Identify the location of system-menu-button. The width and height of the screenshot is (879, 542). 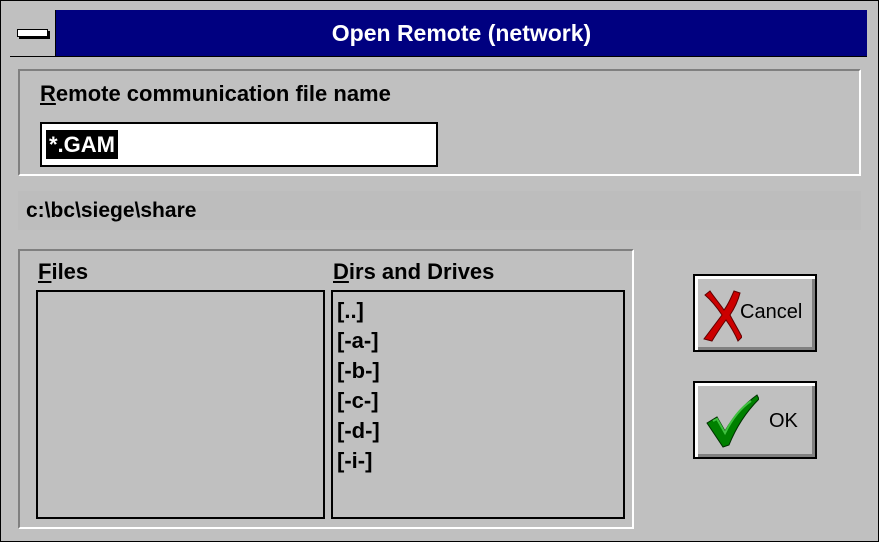
(33, 33).